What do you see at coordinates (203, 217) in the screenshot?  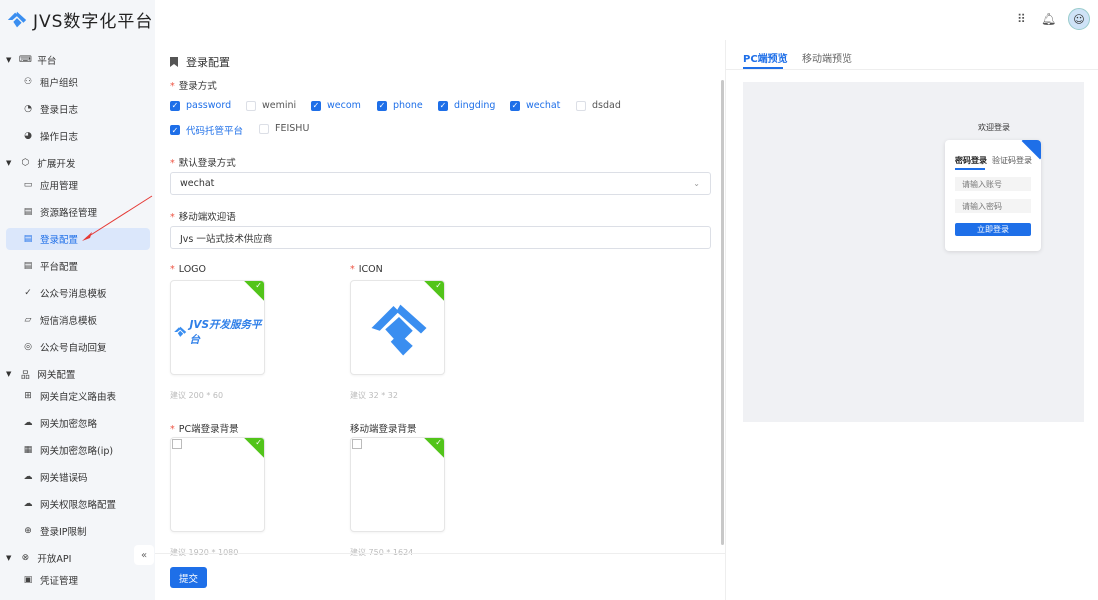 I see `welcome-label: * 移动端欢迎语` at bounding box center [203, 217].